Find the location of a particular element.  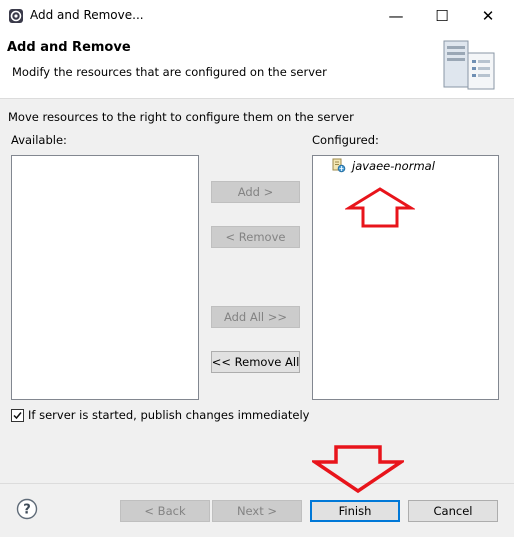

help-icon: ? is located at coordinates (27, 510).